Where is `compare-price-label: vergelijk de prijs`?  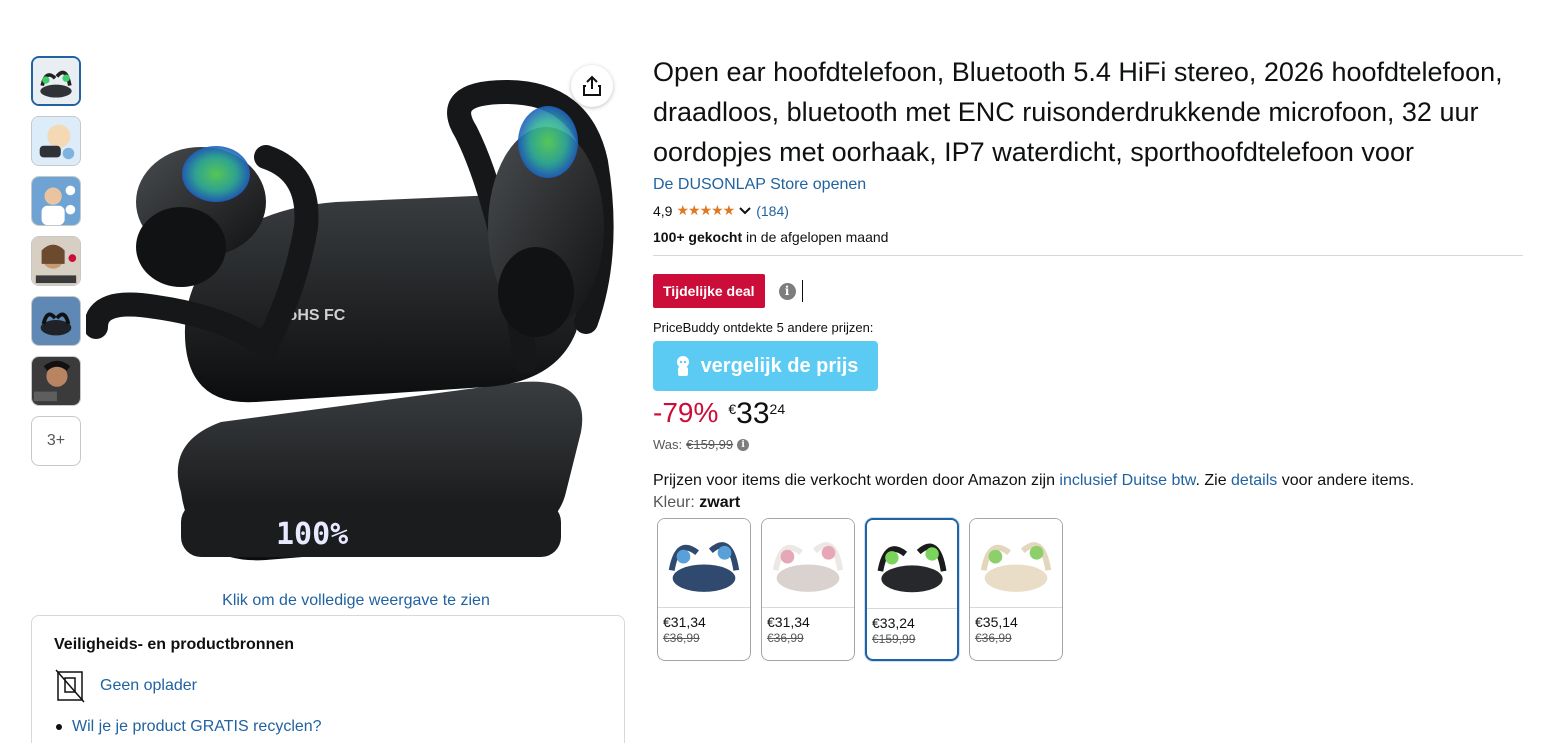 compare-price-label: vergelijk de prijs is located at coordinates (779, 365).